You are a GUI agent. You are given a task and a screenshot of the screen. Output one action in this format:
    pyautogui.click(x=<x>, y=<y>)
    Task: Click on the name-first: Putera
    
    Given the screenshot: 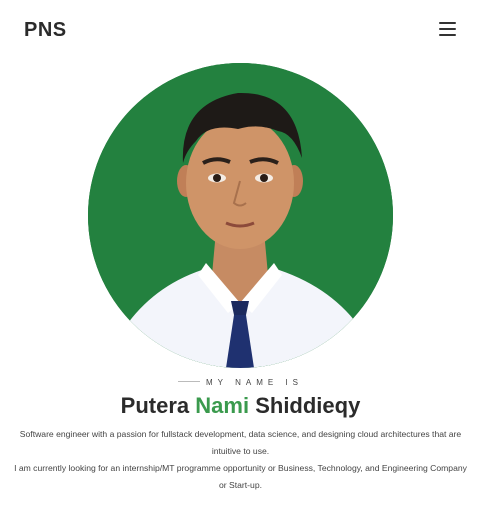 What is the action you would take?
    pyautogui.click(x=155, y=405)
    